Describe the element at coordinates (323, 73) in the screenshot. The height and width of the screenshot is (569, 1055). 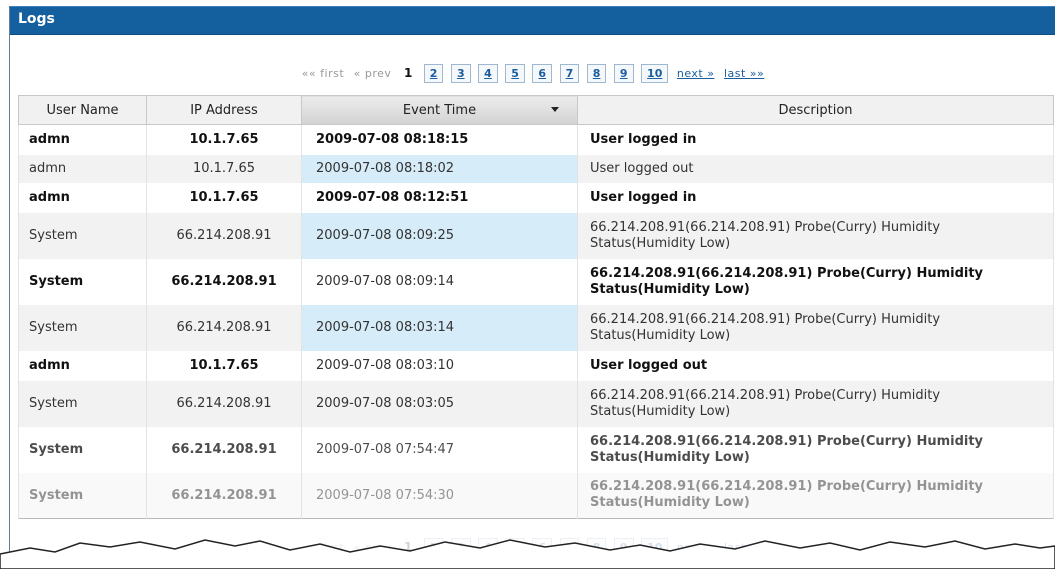
I see `first-page-link: «« first` at that location.